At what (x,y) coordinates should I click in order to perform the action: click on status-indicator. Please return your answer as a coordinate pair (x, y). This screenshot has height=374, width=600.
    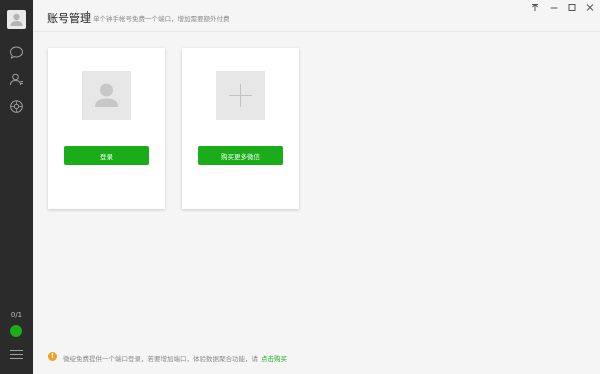
    Looking at the image, I should click on (16, 331).